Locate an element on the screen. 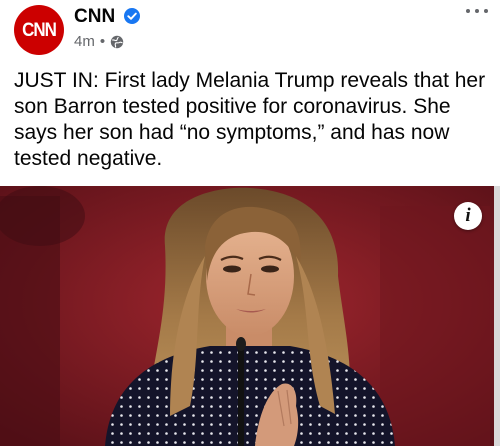  avatar: CNN is located at coordinates (39, 30).